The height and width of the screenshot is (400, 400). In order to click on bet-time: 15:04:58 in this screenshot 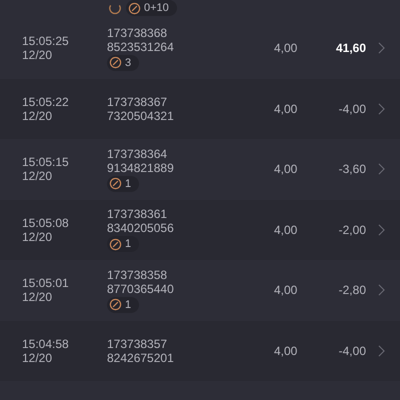, I will do `click(46, 343)`.